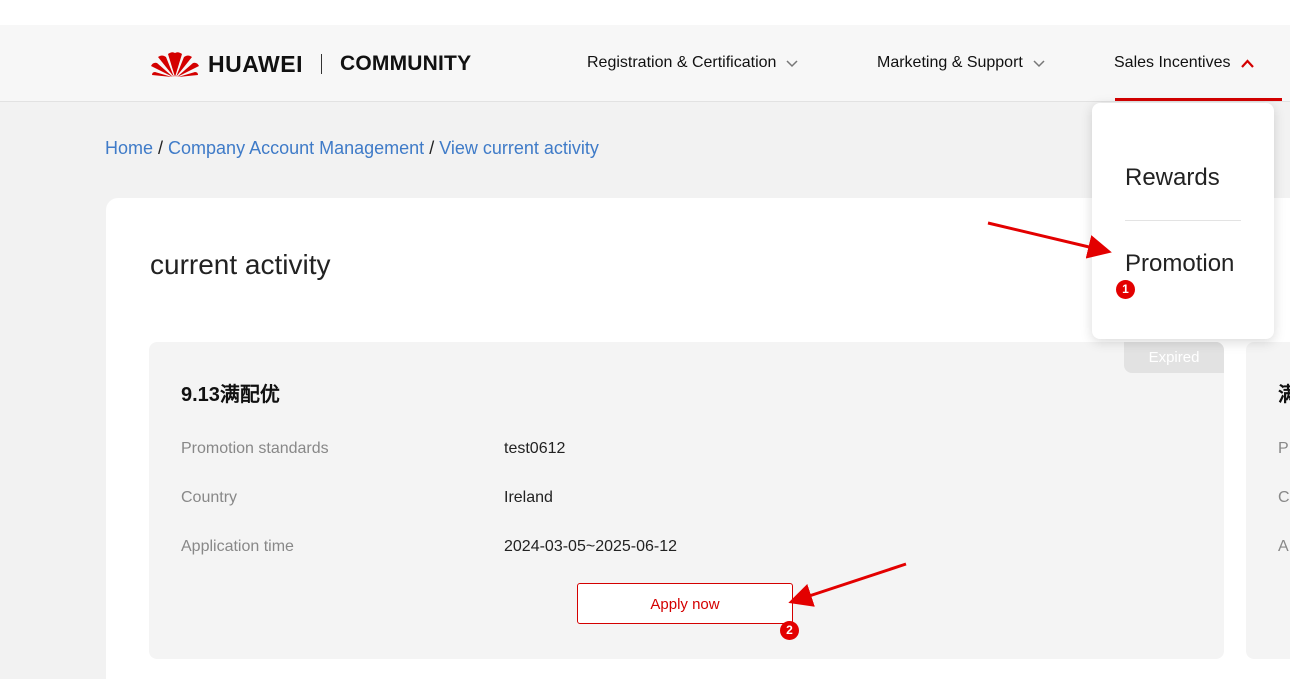  What do you see at coordinates (789, 630) in the screenshot?
I see `annotation-marker-2: 2` at bounding box center [789, 630].